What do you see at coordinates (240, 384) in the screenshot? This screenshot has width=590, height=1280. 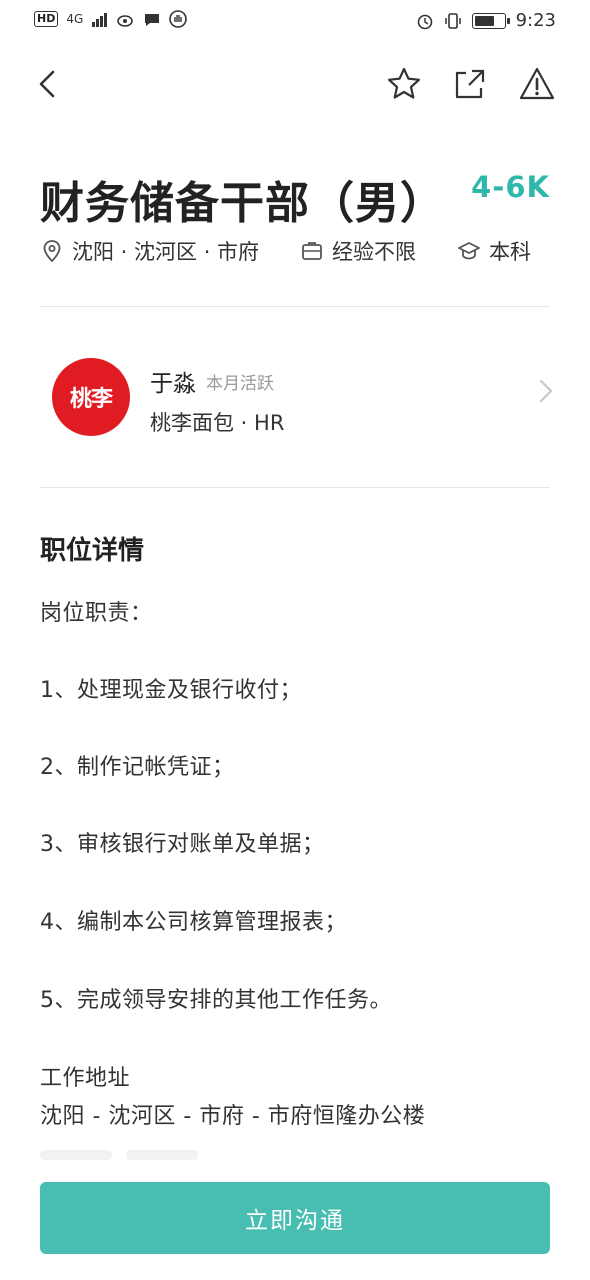 I see `recruiter-activity: 本月活跃` at bounding box center [240, 384].